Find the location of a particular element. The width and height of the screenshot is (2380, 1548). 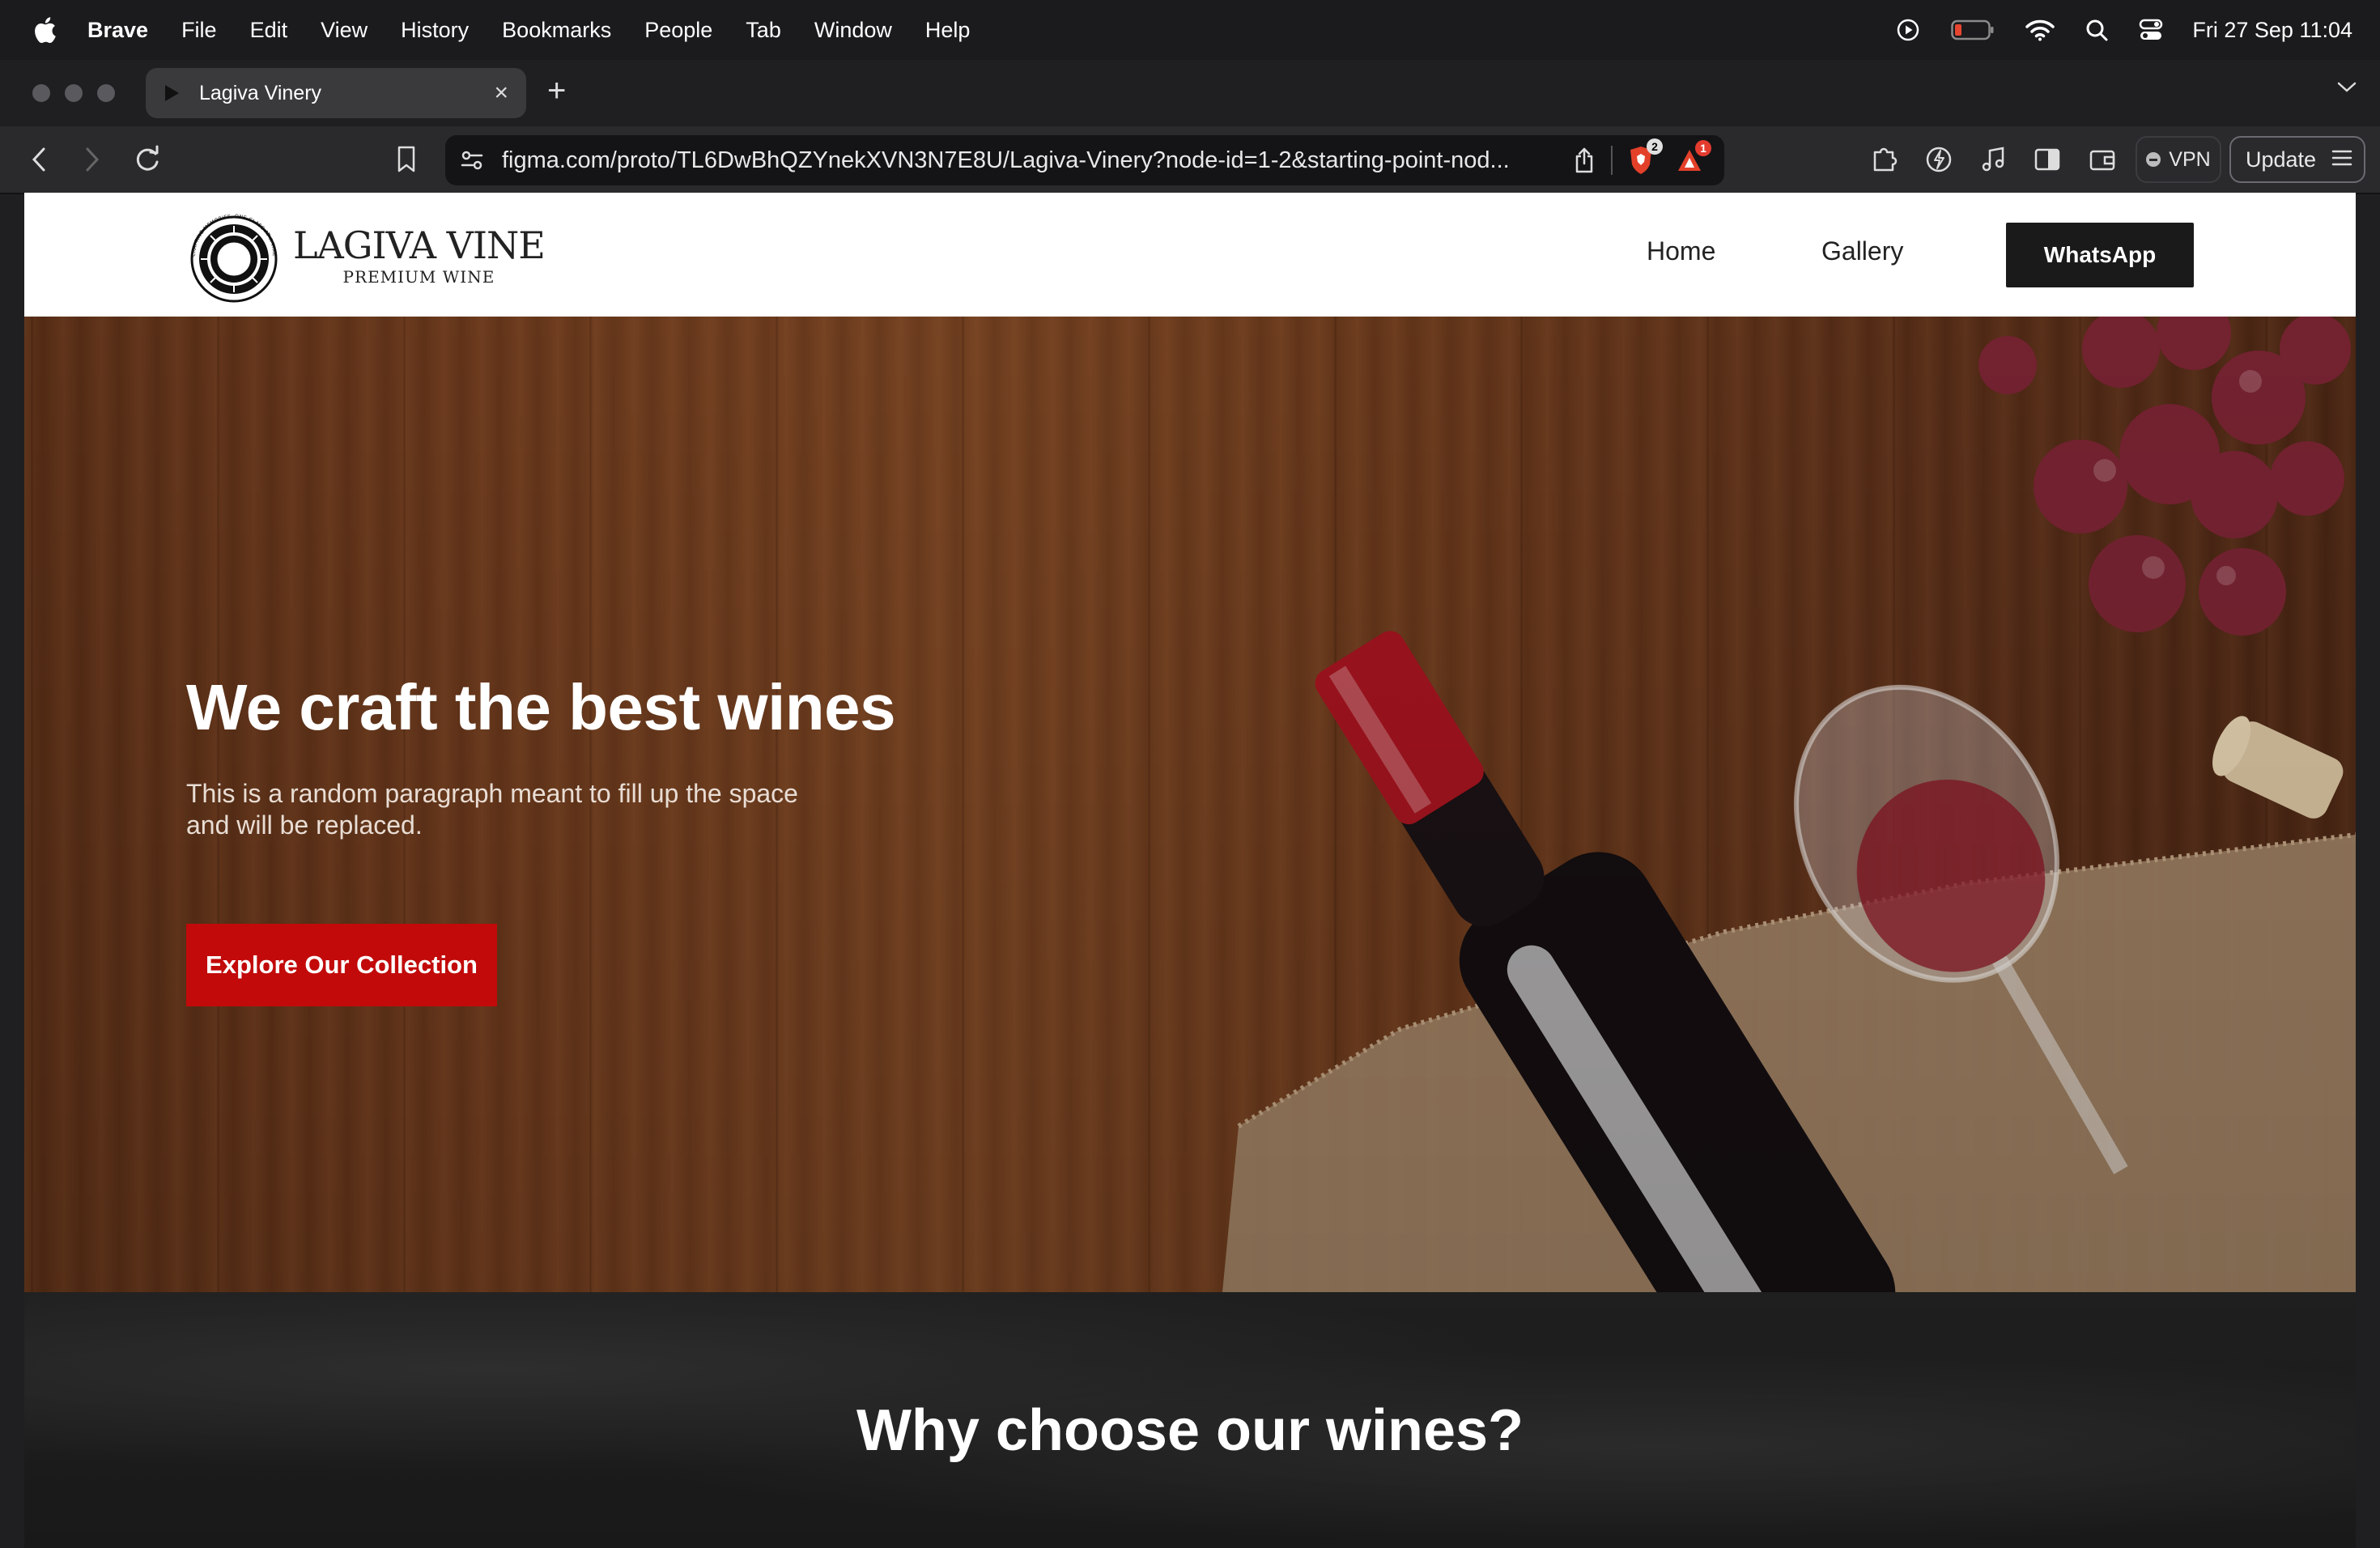

minimize-window-button is located at coordinates (74, 93).